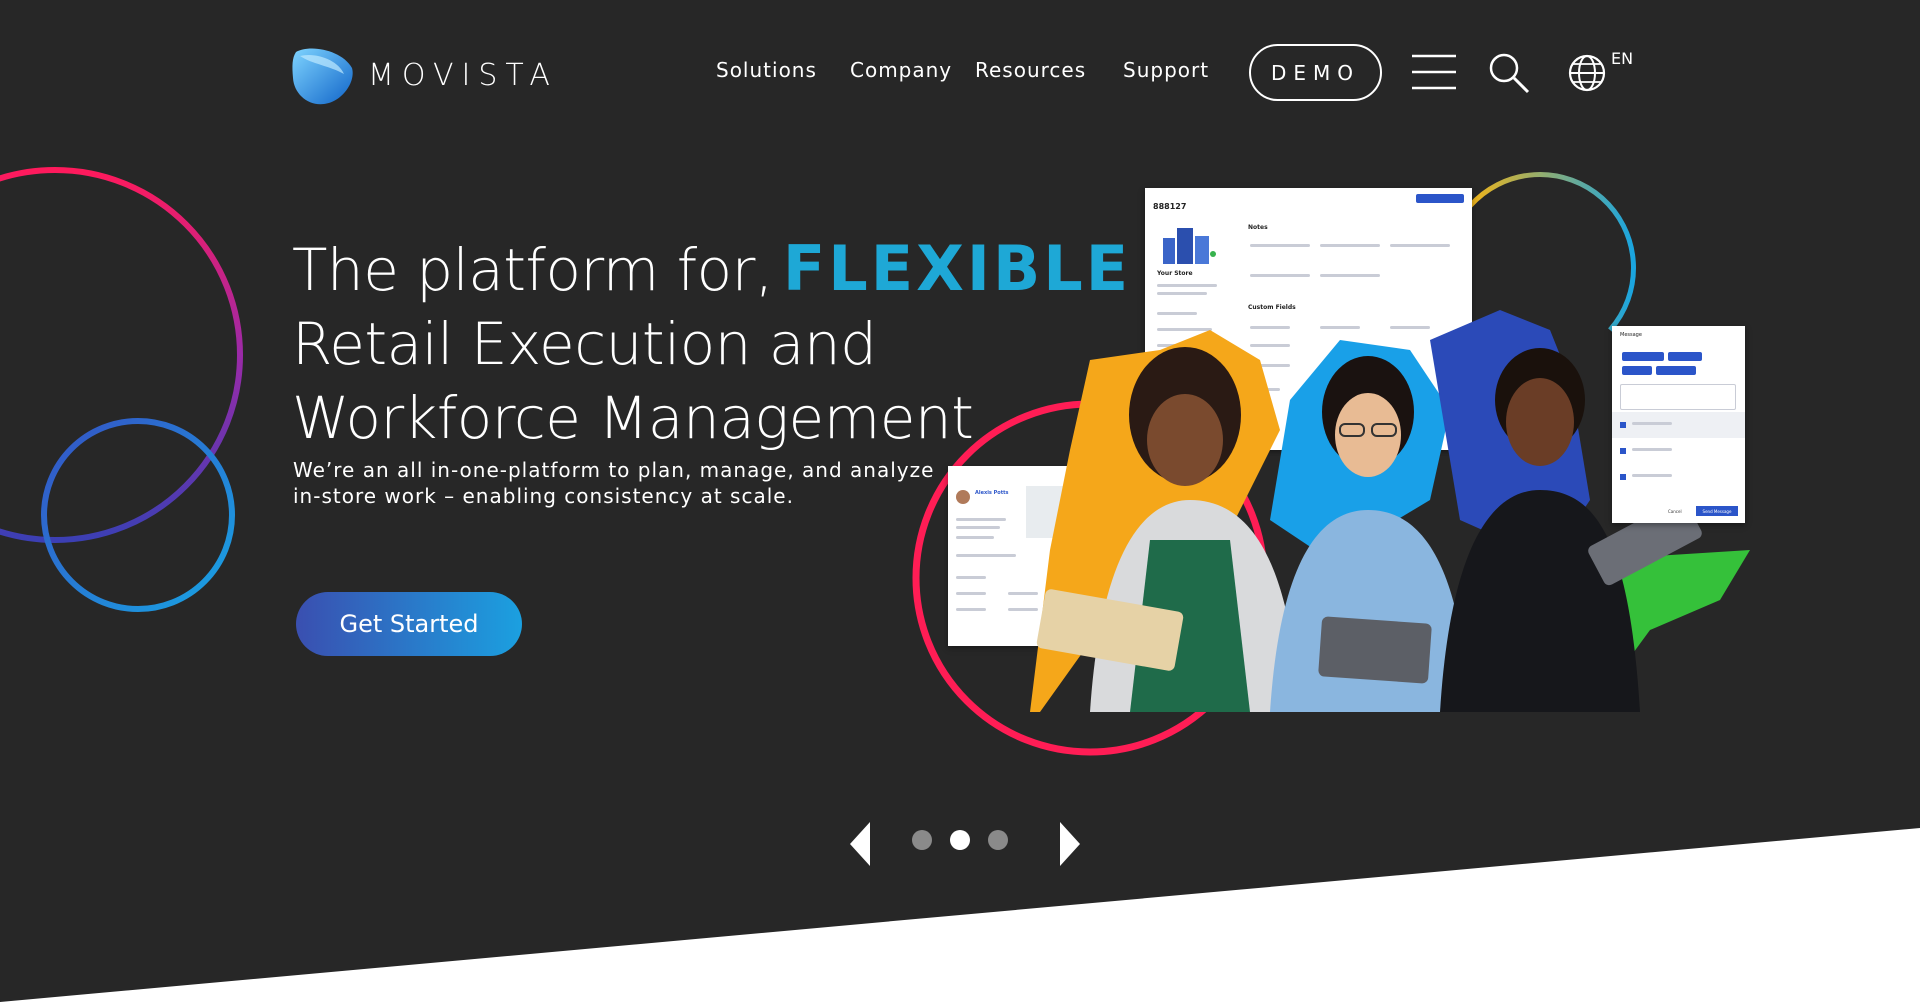 The width and height of the screenshot is (1920, 1002). What do you see at coordinates (1069, 844) in the screenshot?
I see `chevron-right-icon` at bounding box center [1069, 844].